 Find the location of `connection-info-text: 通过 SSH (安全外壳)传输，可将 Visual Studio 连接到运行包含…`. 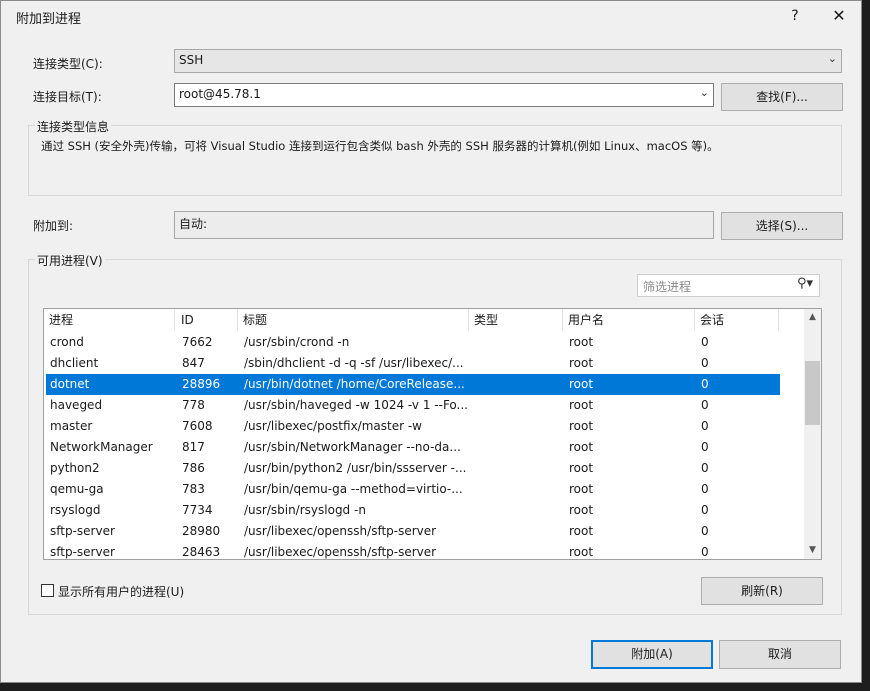

connection-info-text: 通过 SSH (安全外壳)传输，可将 Visual Studio 连接到运行包含… is located at coordinates (380, 146).